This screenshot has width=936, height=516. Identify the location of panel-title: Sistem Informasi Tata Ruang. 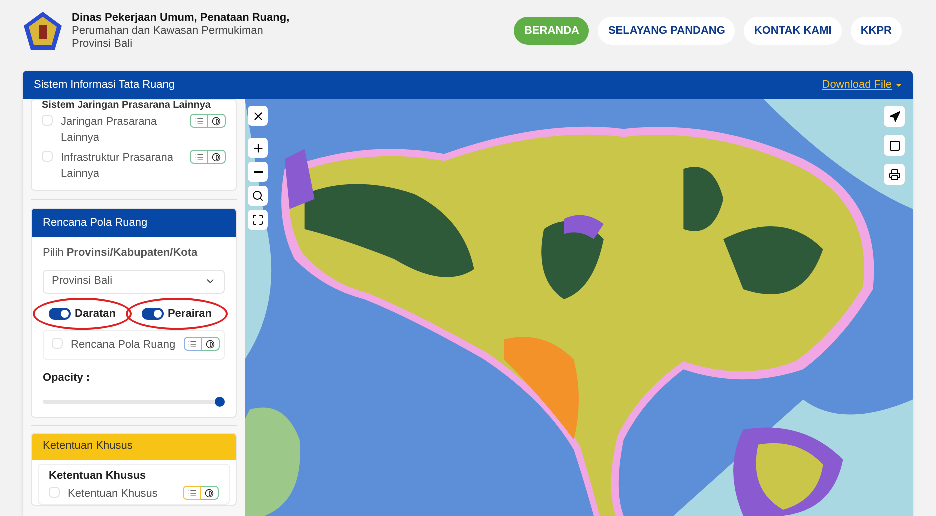
(105, 85).